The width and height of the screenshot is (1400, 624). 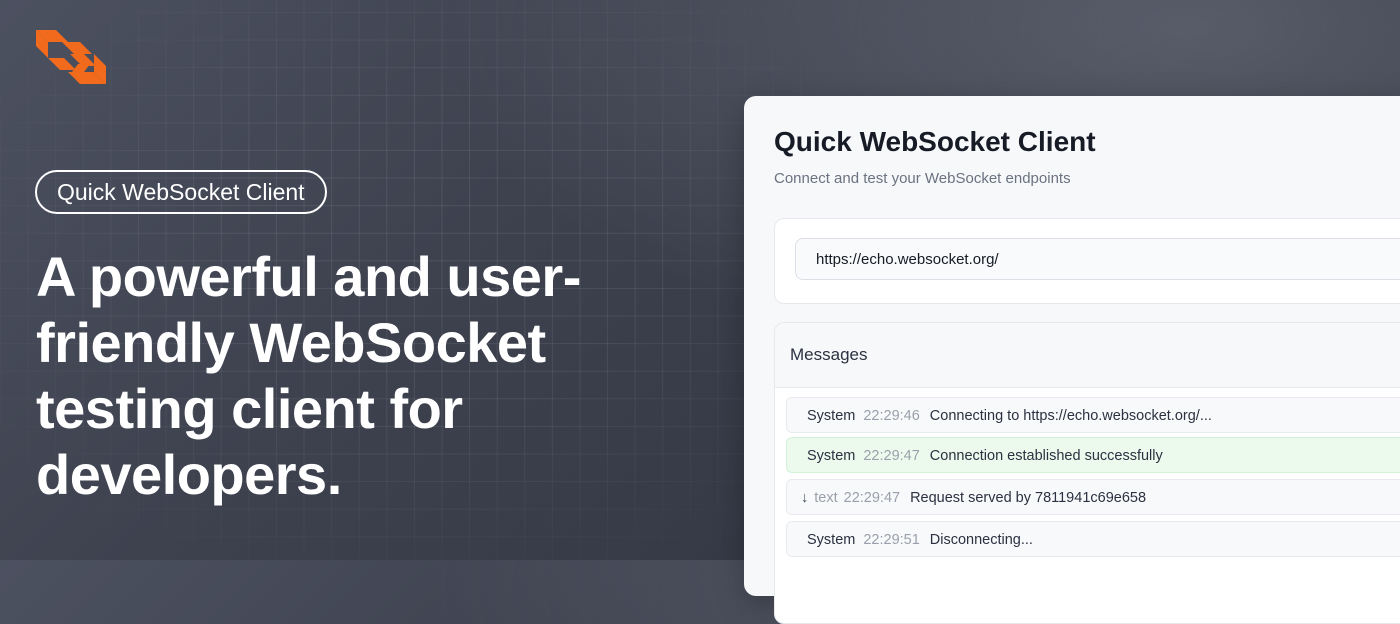 I want to click on url-input, so click(x=1097, y=259).